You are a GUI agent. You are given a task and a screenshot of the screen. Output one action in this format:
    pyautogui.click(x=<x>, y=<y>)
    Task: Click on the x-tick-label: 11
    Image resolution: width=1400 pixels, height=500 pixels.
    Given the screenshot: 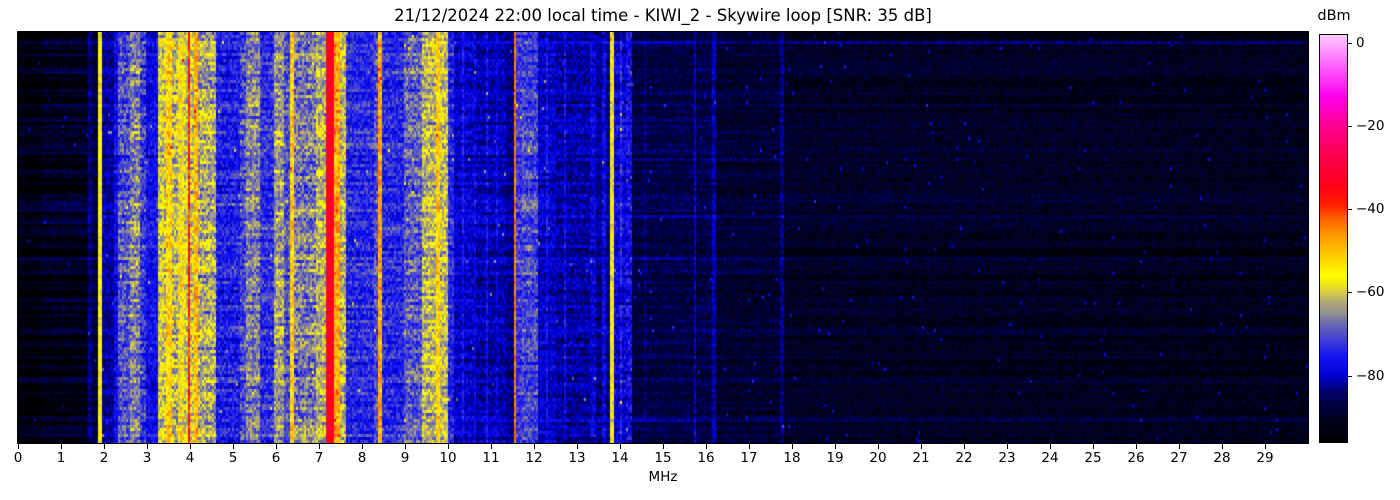 What is the action you would take?
    pyautogui.click(x=491, y=458)
    